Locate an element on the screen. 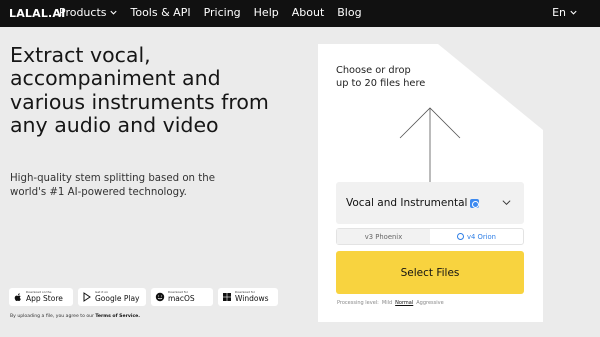 Image resolution: width=600 pixels, height=337 pixels. nav-item-about: About is located at coordinates (308, 12).